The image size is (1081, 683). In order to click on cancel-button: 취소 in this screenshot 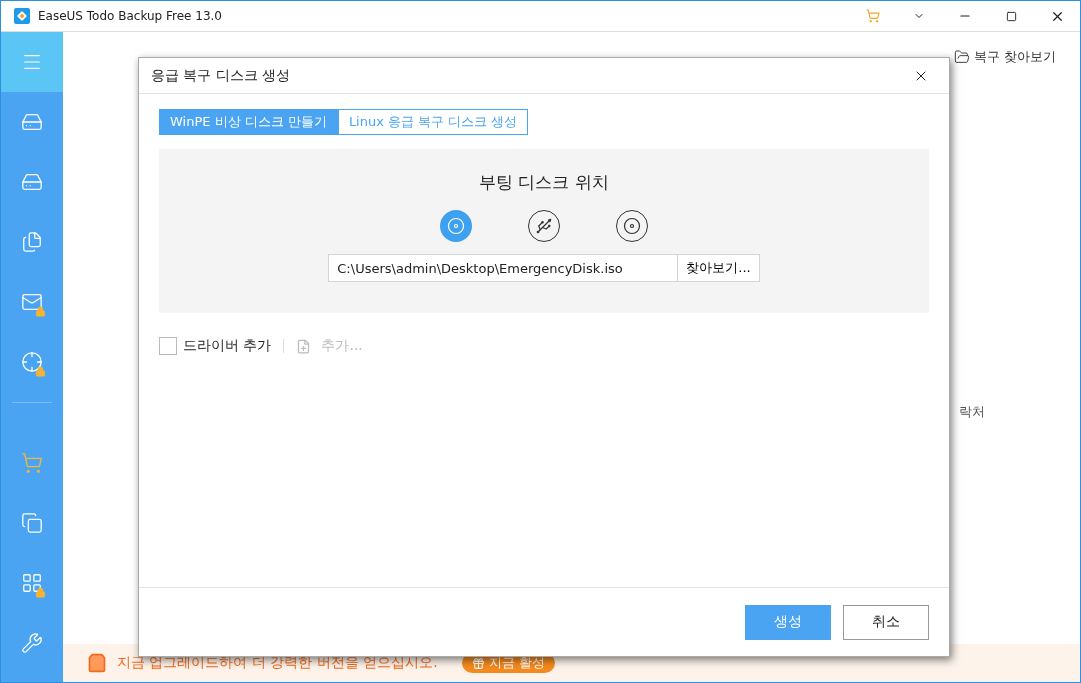, I will do `click(886, 622)`.